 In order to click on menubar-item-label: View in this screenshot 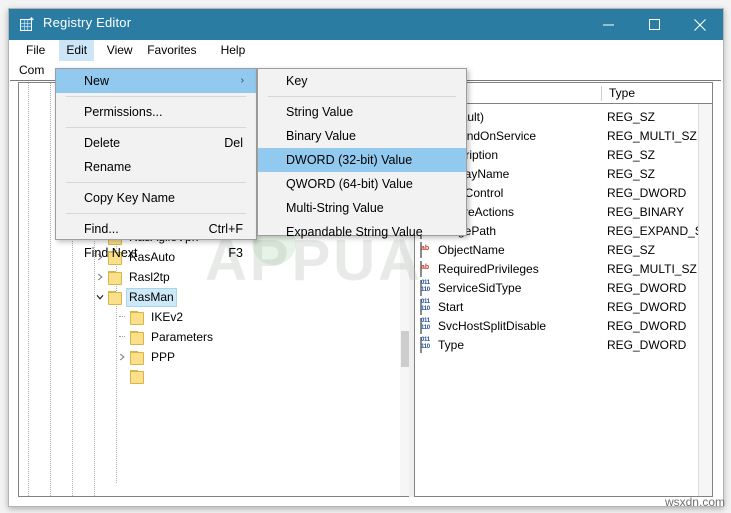, I will do `click(119, 50)`.